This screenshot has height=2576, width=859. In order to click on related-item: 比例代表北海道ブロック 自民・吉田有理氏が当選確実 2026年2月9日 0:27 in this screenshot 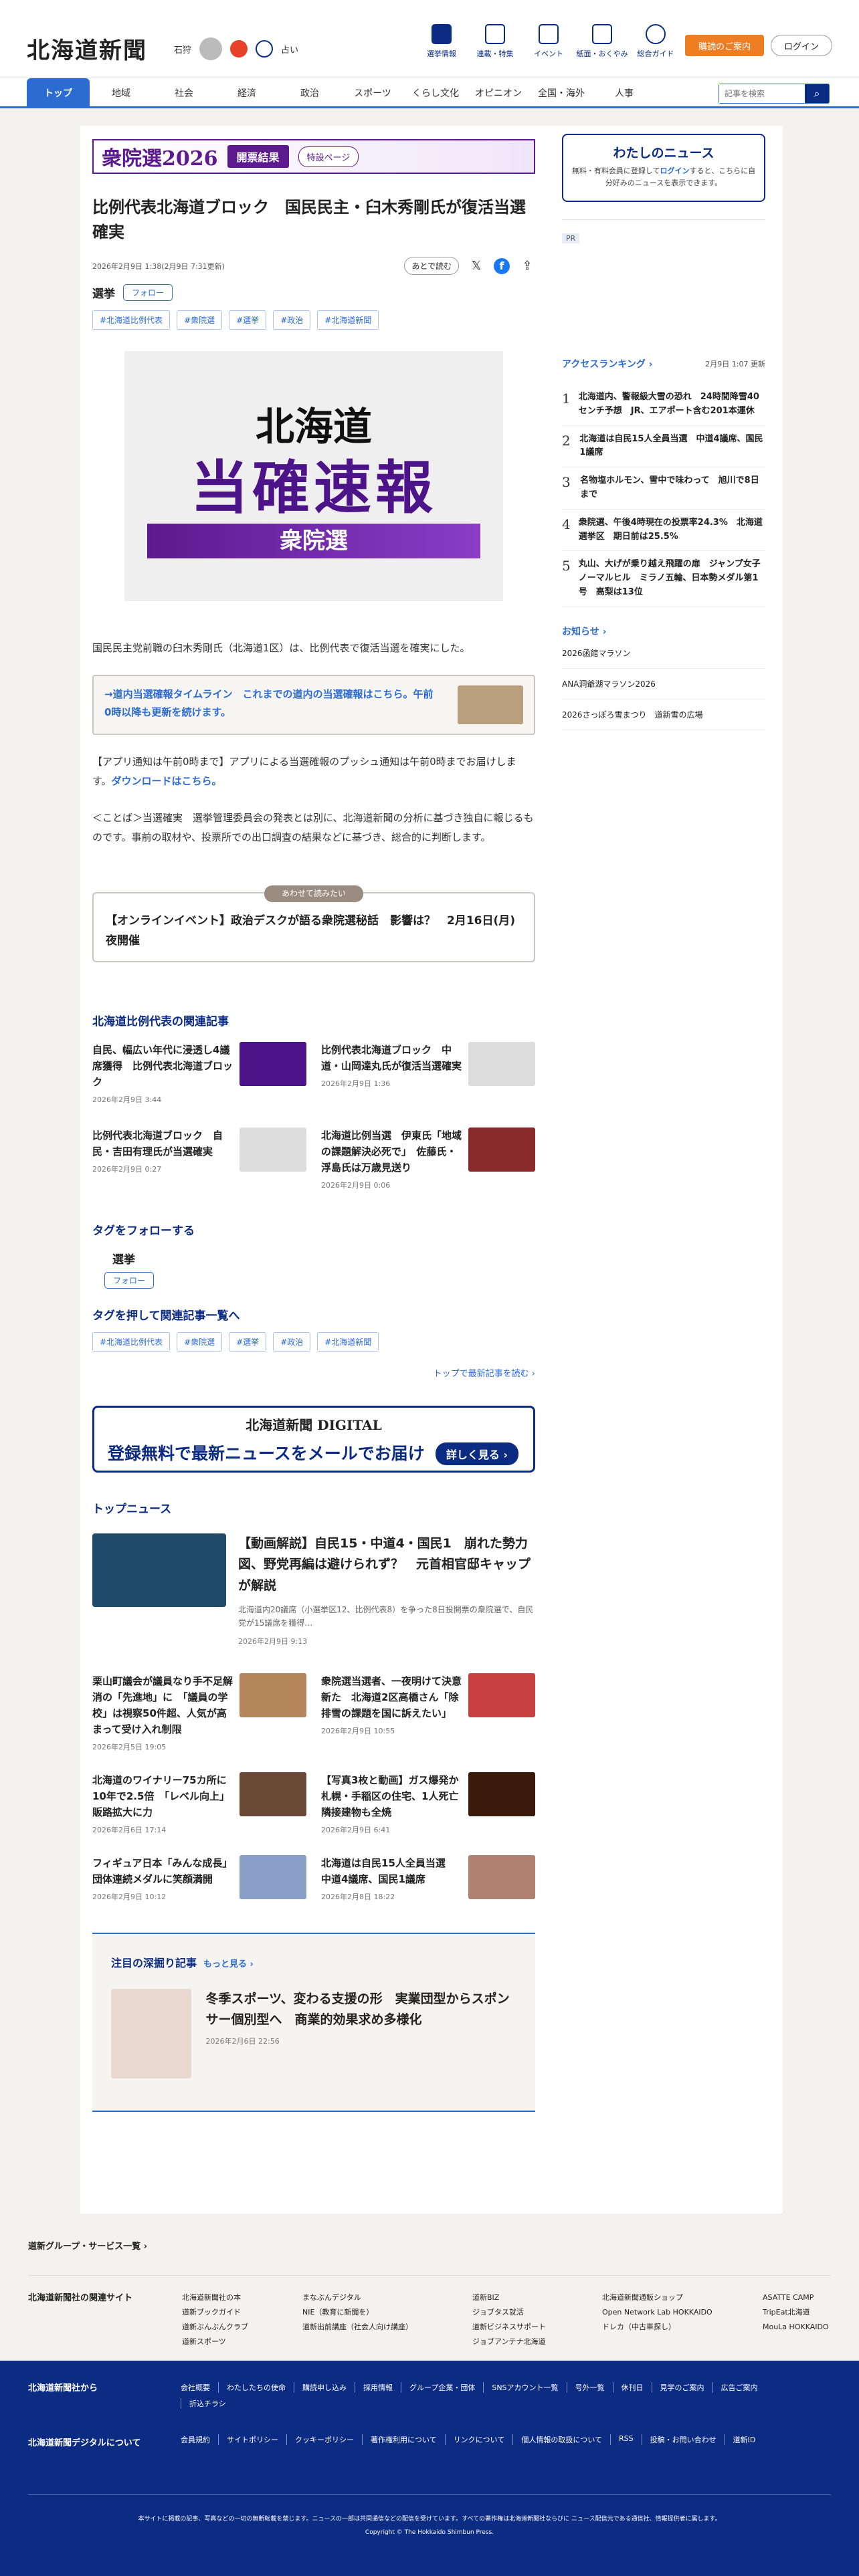, I will do `click(199, 1158)`.